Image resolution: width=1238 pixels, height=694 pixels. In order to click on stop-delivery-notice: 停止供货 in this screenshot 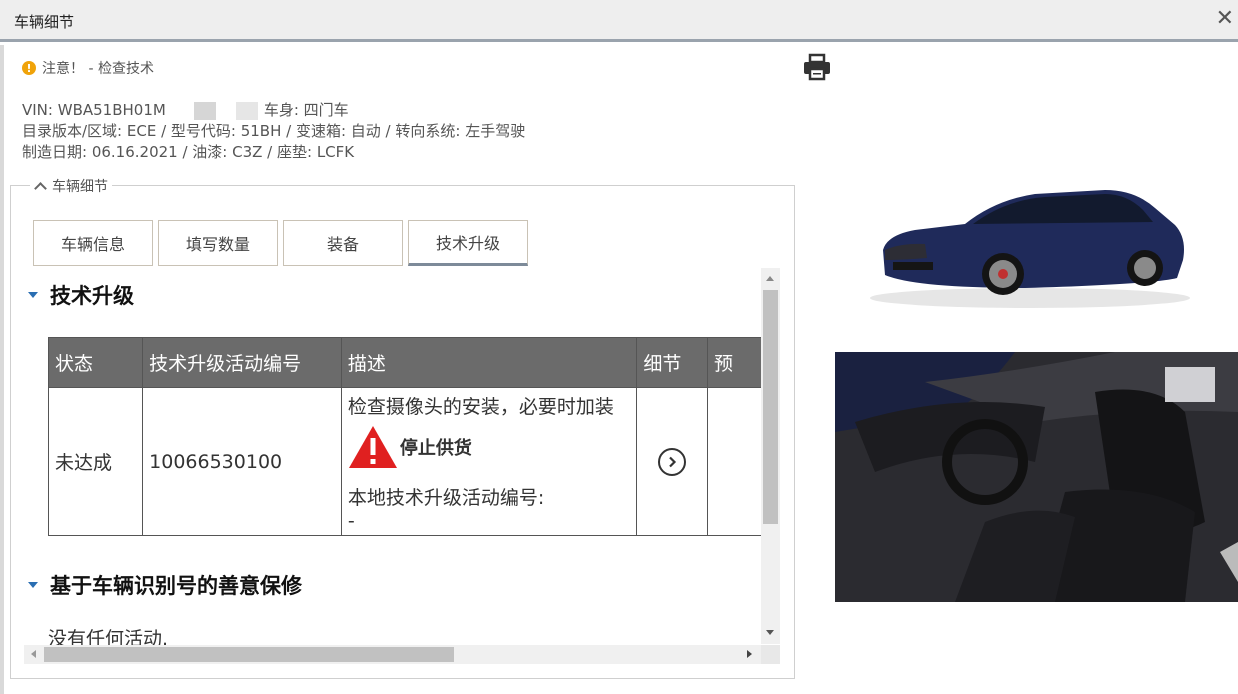, I will do `click(489, 447)`.